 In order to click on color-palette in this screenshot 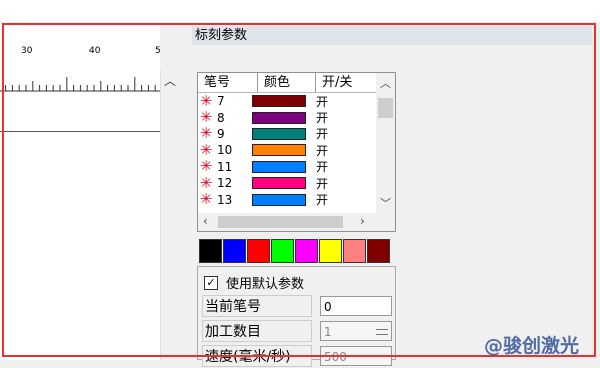, I will do `click(294, 251)`.